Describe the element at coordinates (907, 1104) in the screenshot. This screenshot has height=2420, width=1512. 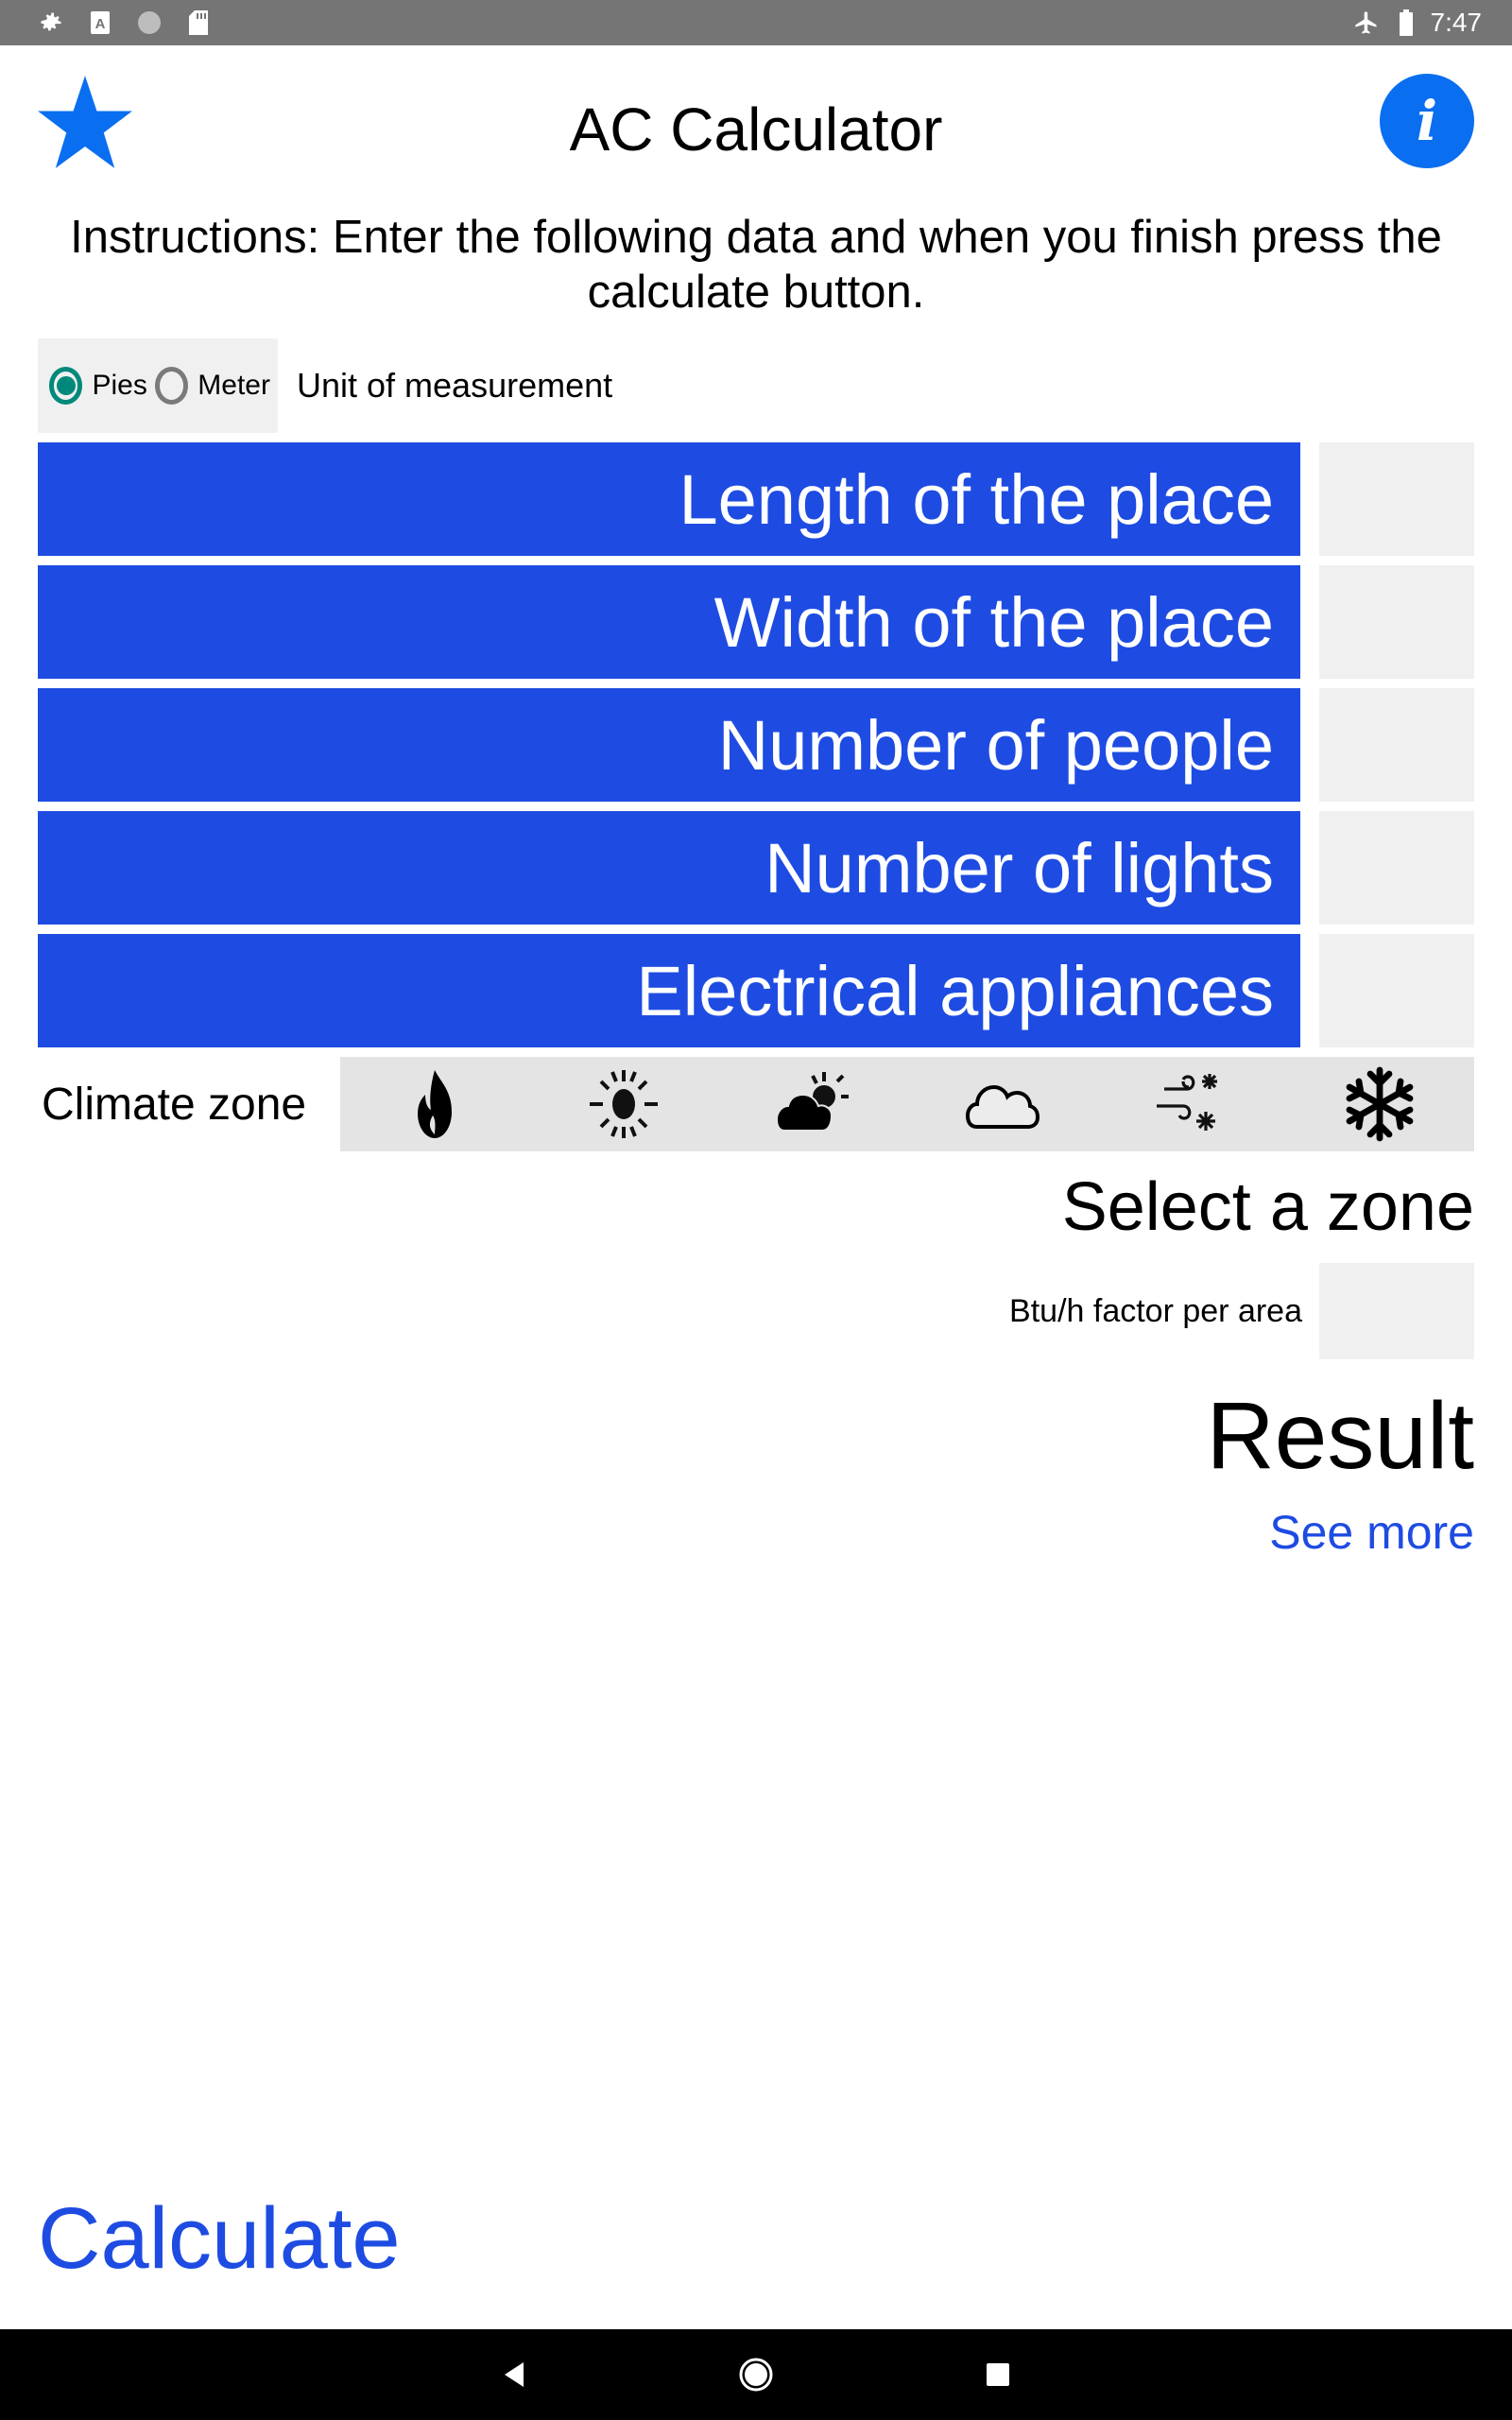
I see `climate-zone-selector` at that location.